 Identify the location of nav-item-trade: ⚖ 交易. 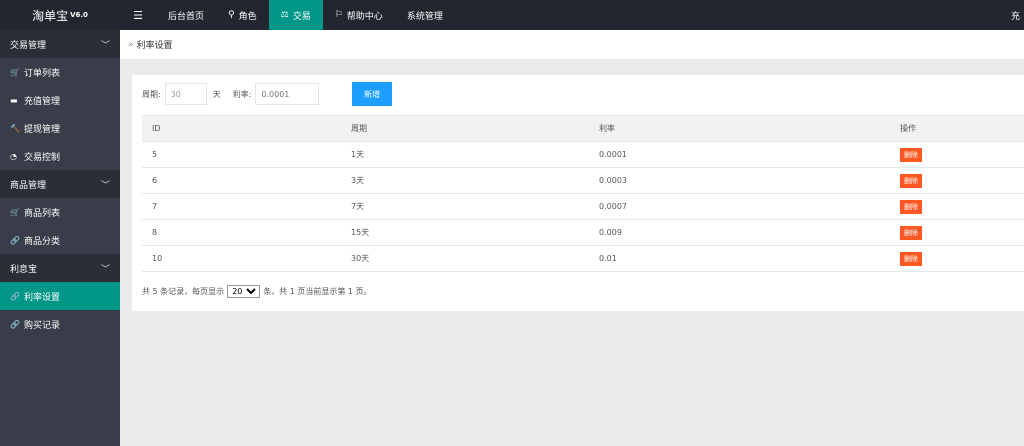
(295, 15).